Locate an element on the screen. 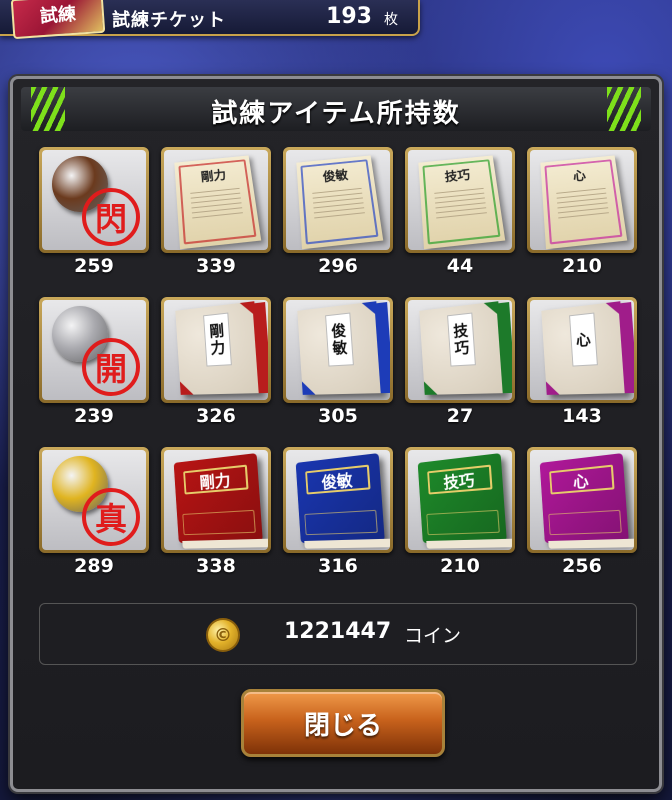 The width and height of the screenshot is (672, 800). dialog-header: 試練アイテム所持数 is located at coordinates (336, 109).